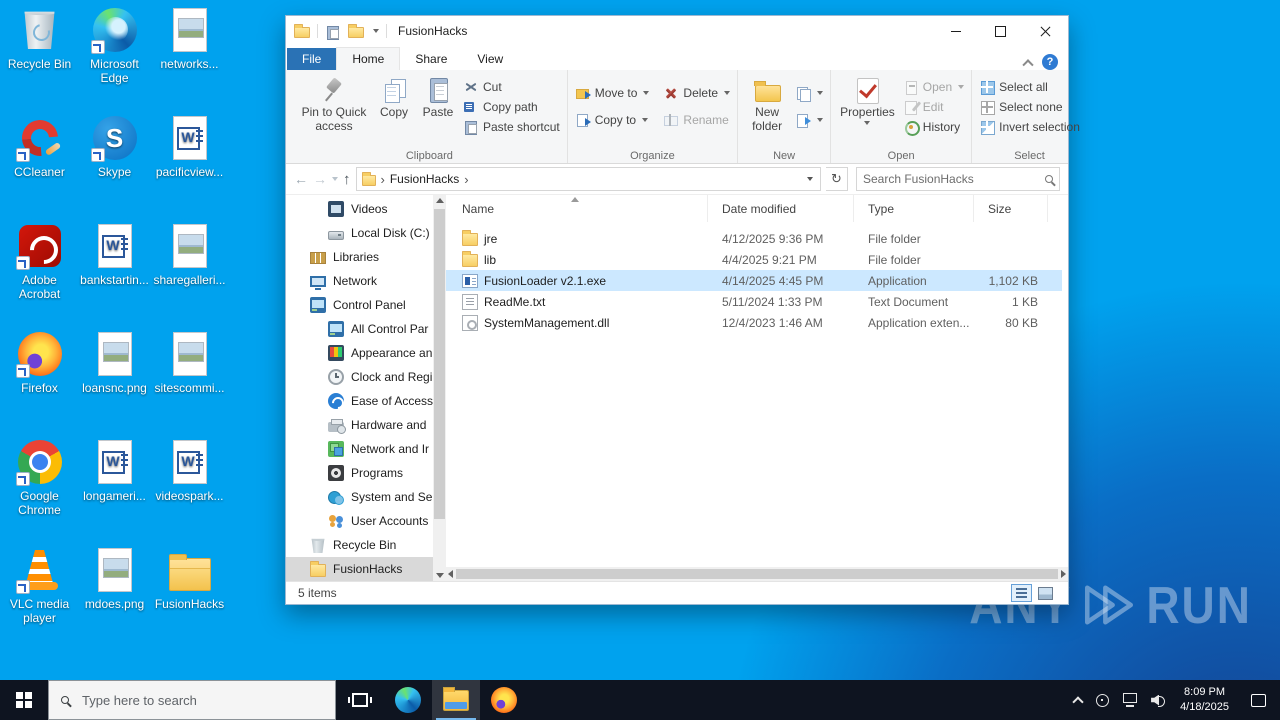 The height and width of the screenshot is (720, 1280). What do you see at coordinates (115, 58) in the screenshot?
I see `desktop-icon: Microsoft Edge` at bounding box center [115, 58].